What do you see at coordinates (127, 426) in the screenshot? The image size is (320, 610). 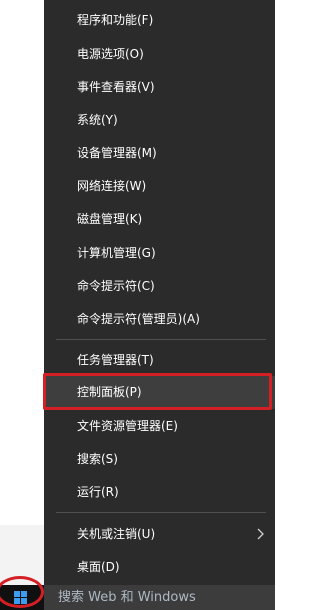 I see `menu-item-label: 文件资源管理器(E)` at bounding box center [127, 426].